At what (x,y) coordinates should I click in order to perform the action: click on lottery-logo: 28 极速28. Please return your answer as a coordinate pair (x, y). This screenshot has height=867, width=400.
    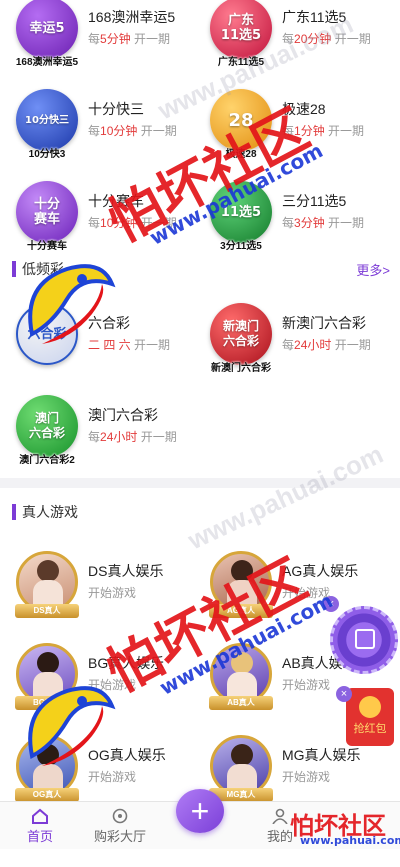
    Looking at the image, I should click on (241, 124).